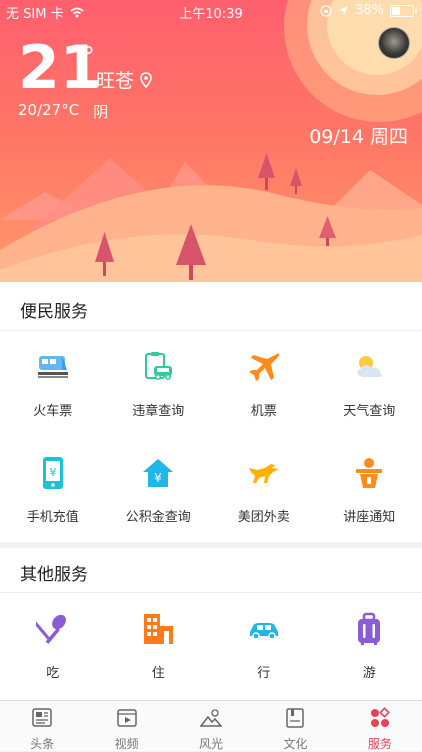 The width and height of the screenshot is (422, 752). What do you see at coordinates (53, 409) in the screenshot?
I see `service-label: 火车票` at bounding box center [53, 409].